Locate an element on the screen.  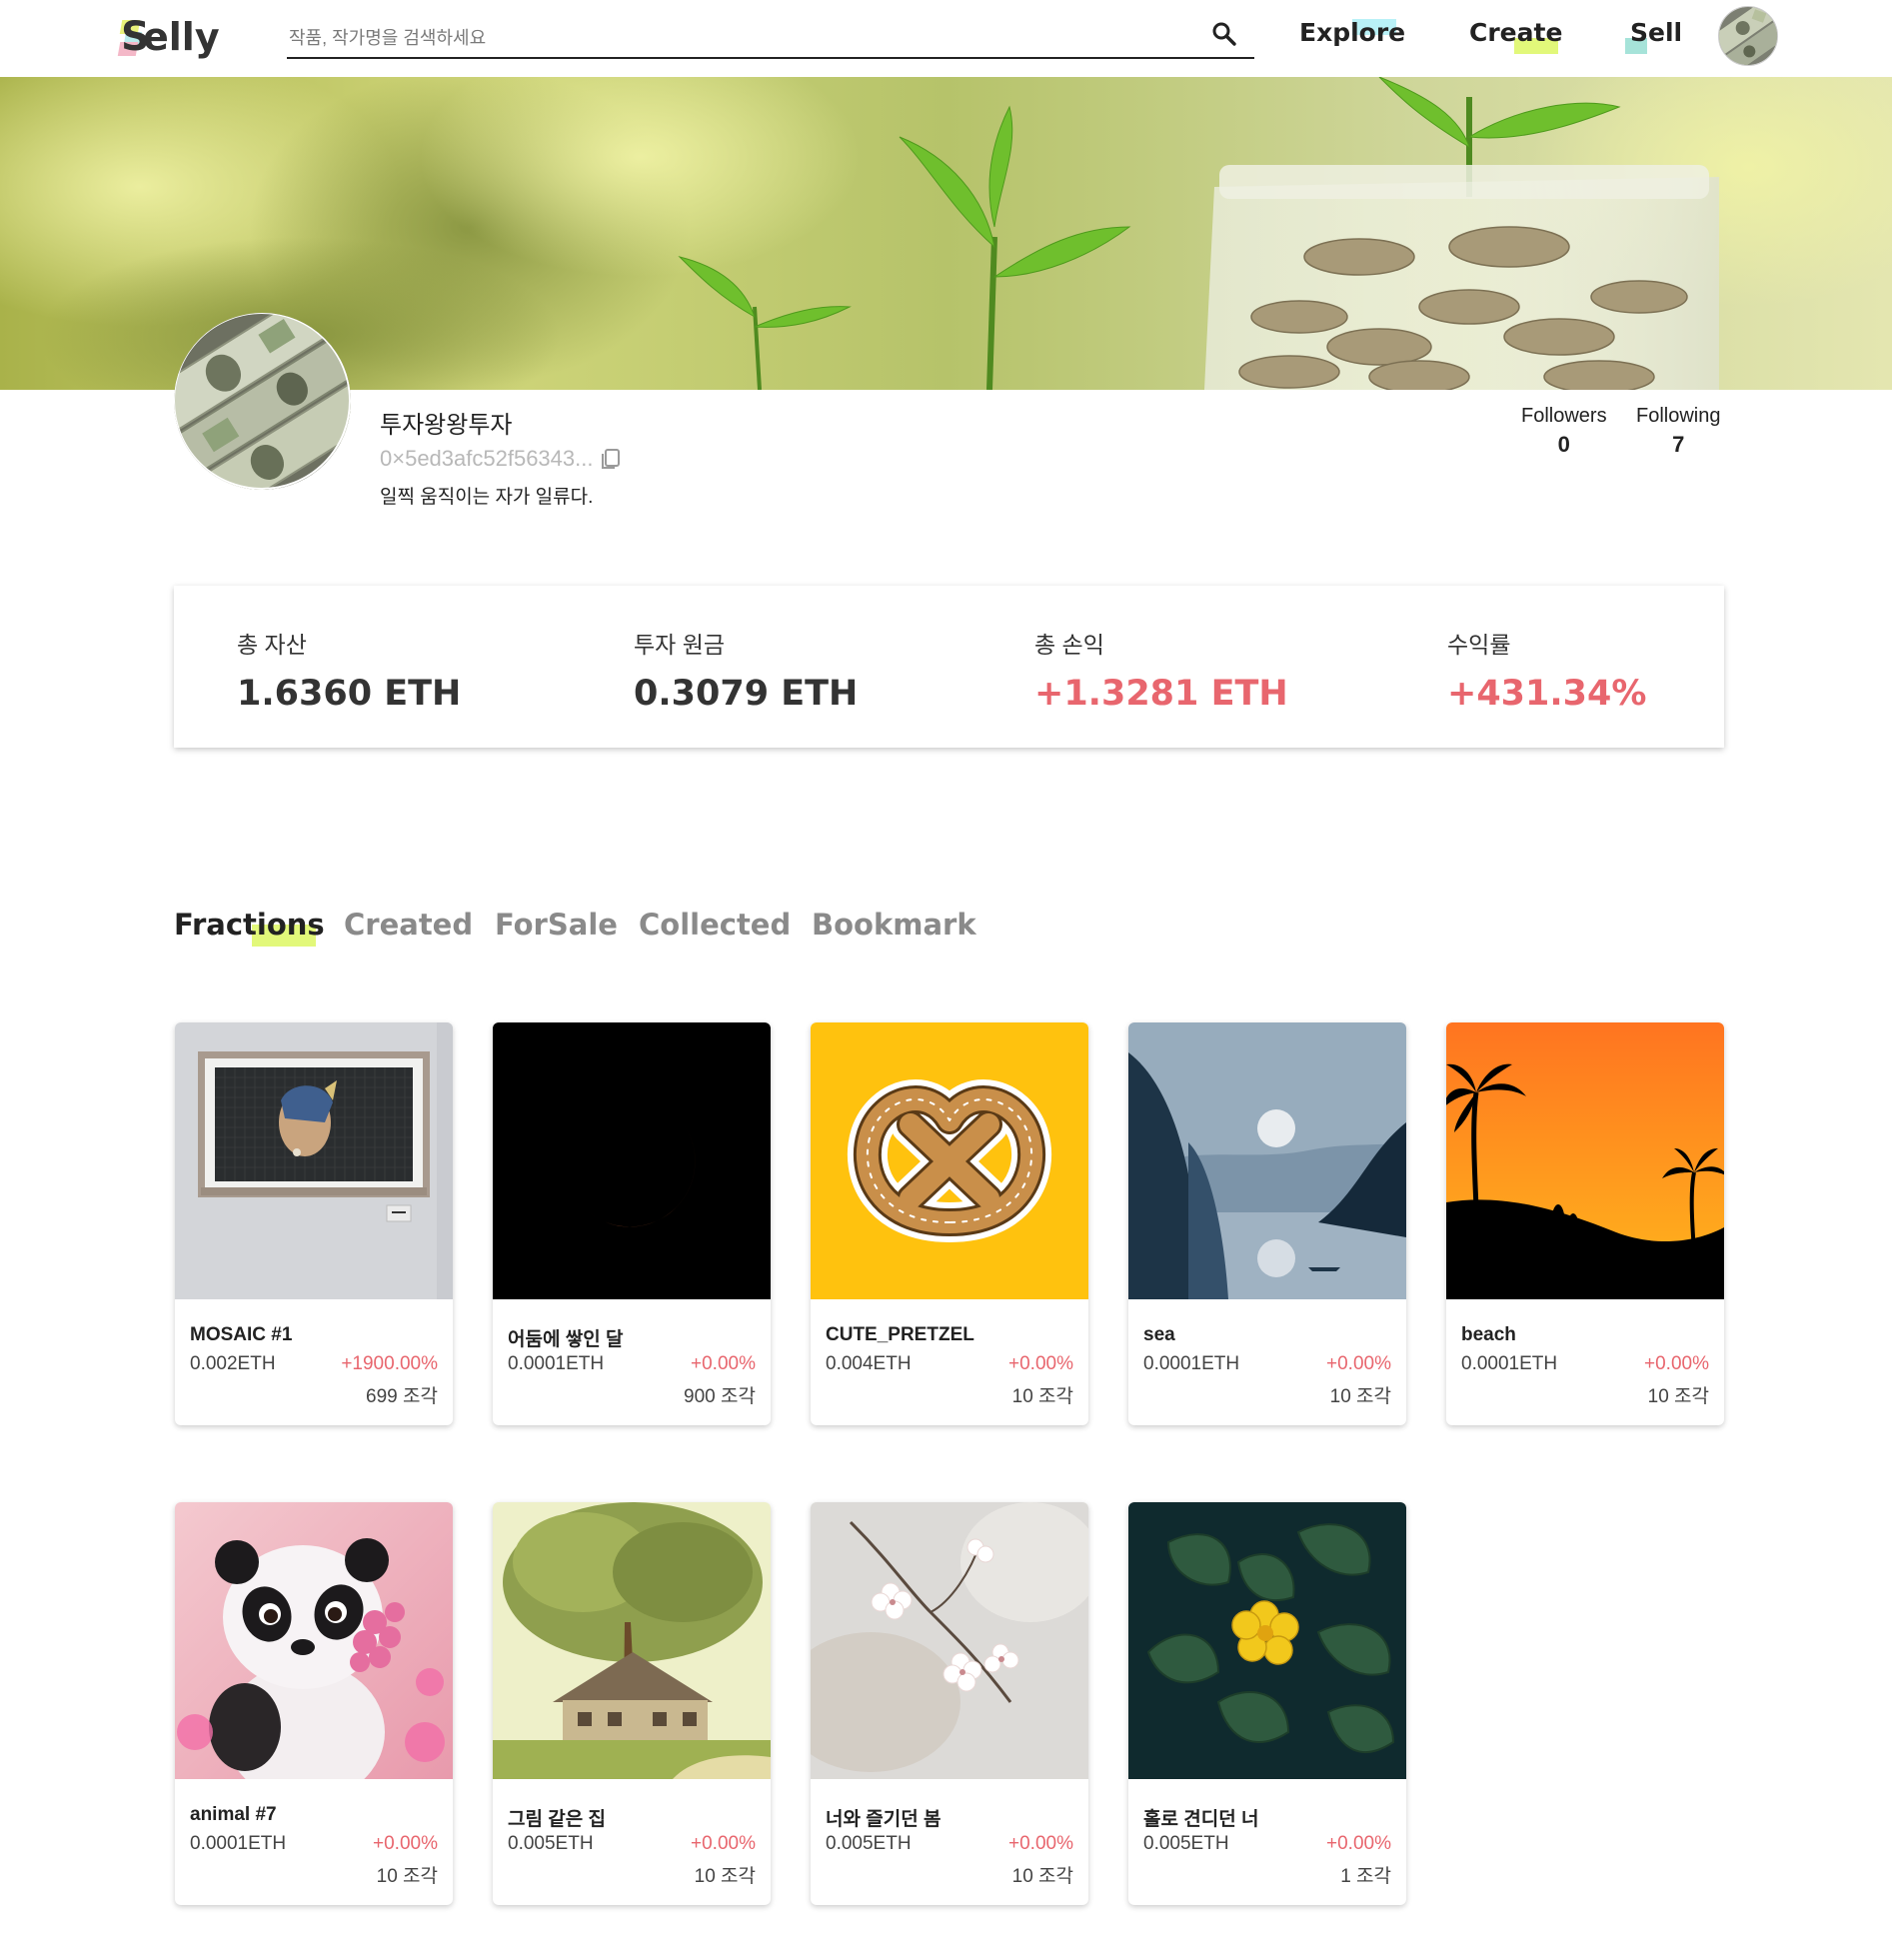
money-avatar-icon is located at coordinates (1748, 36).